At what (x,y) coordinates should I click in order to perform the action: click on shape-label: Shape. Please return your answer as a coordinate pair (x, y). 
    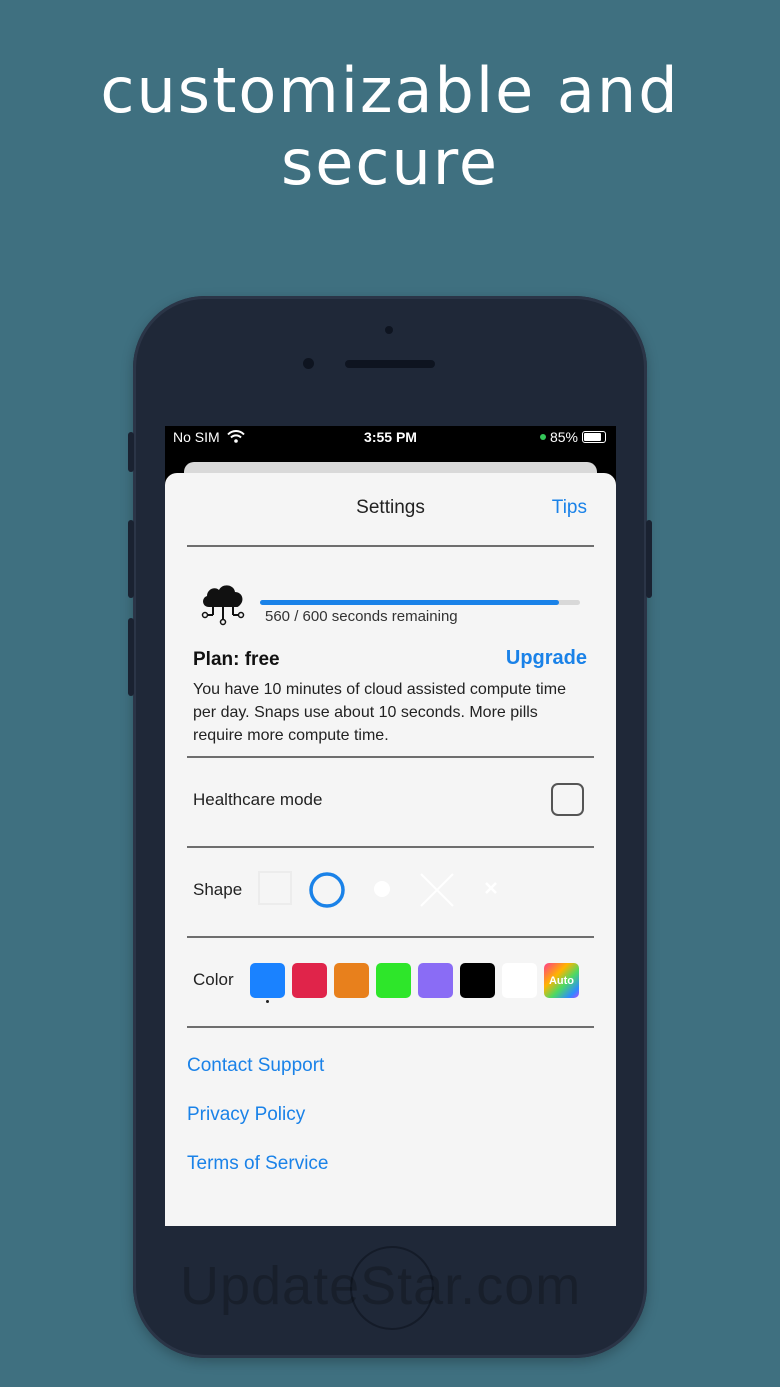
    Looking at the image, I should click on (218, 889).